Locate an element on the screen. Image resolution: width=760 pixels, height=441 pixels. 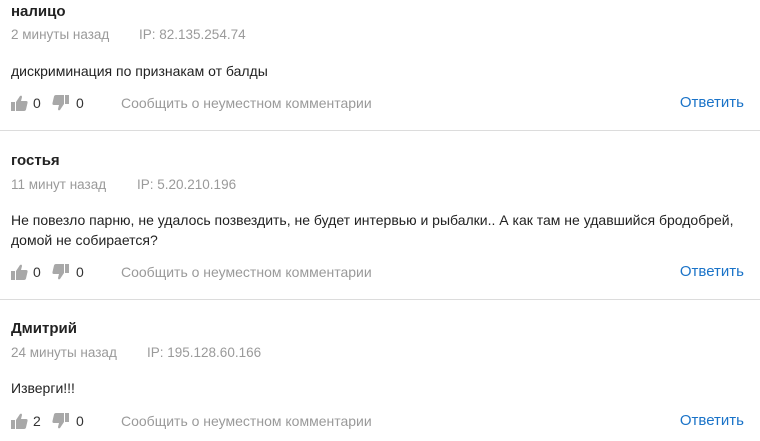
comment-meta: 2 минуты назад IP: 82.135.254.74 is located at coordinates (128, 35).